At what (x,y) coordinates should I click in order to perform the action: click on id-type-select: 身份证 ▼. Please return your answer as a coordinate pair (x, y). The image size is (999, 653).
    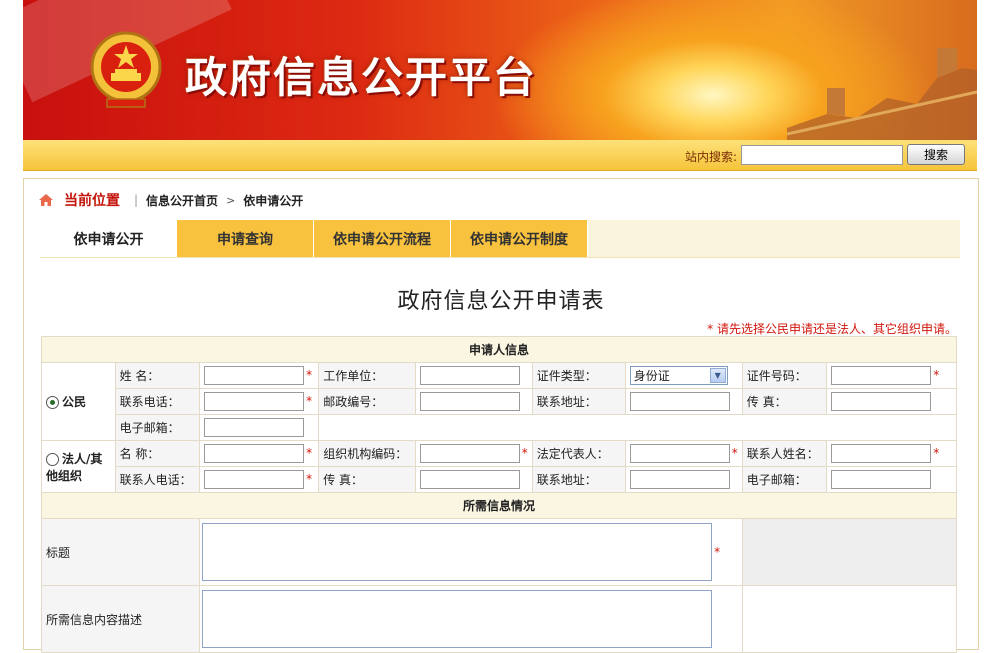
    Looking at the image, I should click on (678, 375).